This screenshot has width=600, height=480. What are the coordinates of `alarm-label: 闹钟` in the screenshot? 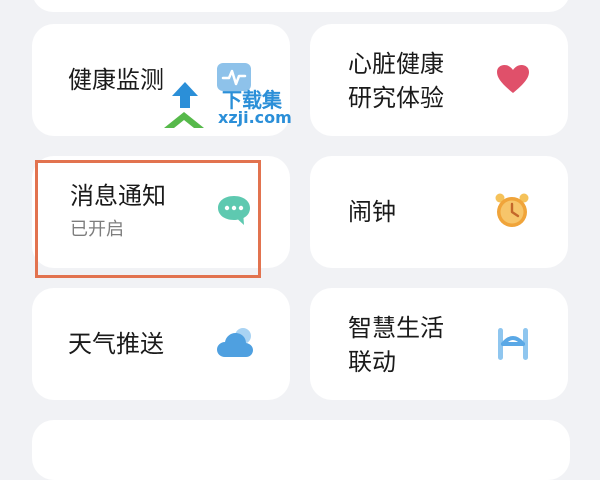 It's located at (372, 212).